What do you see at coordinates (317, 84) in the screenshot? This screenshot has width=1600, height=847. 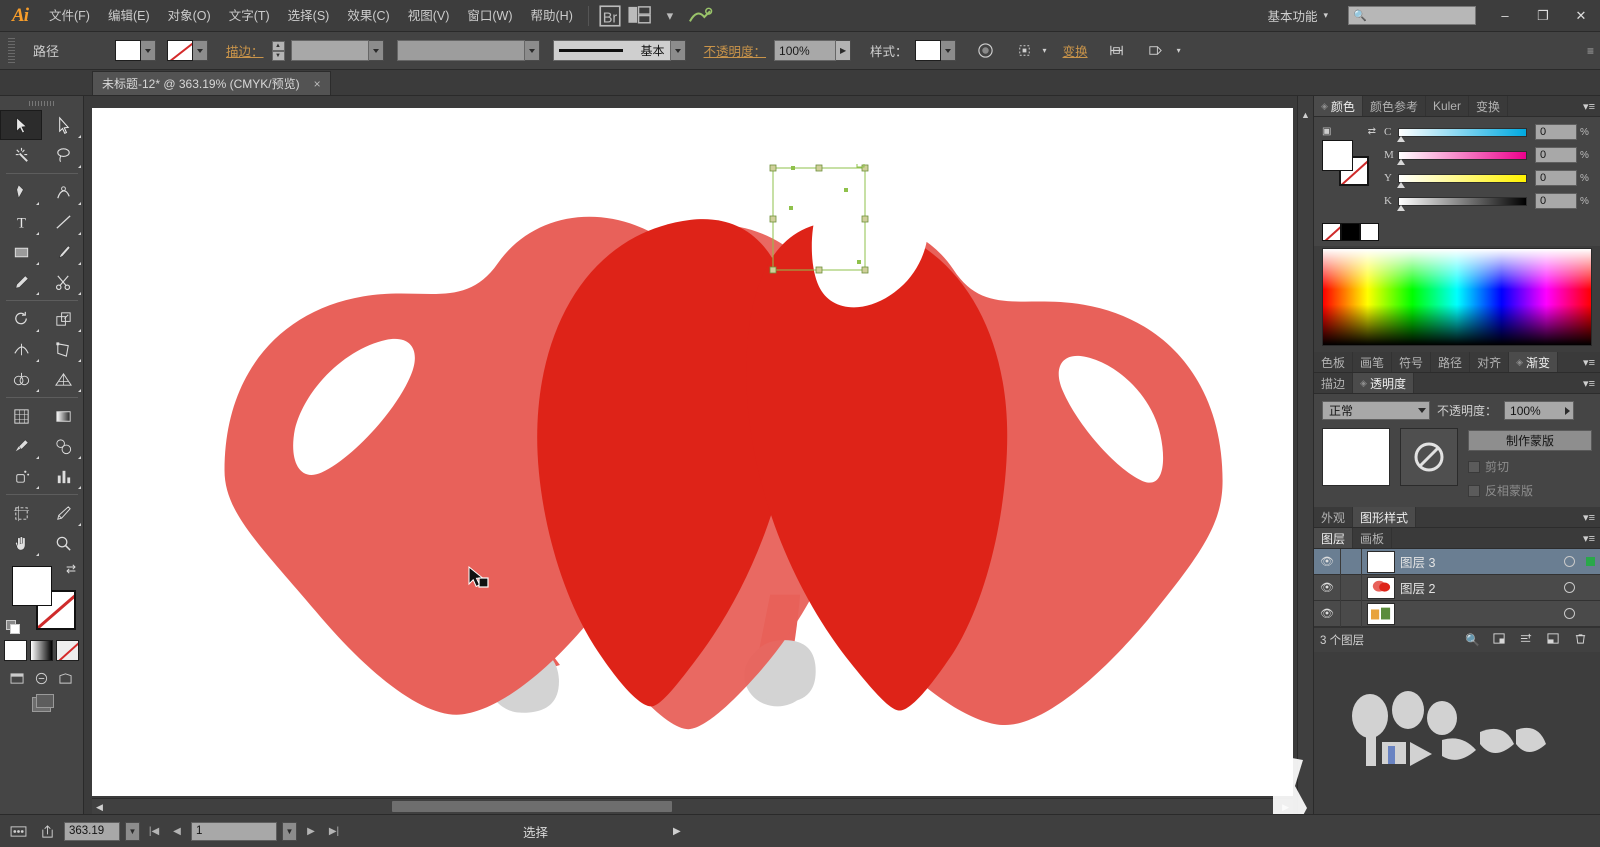 I see `close-icon: ×` at bounding box center [317, 84].